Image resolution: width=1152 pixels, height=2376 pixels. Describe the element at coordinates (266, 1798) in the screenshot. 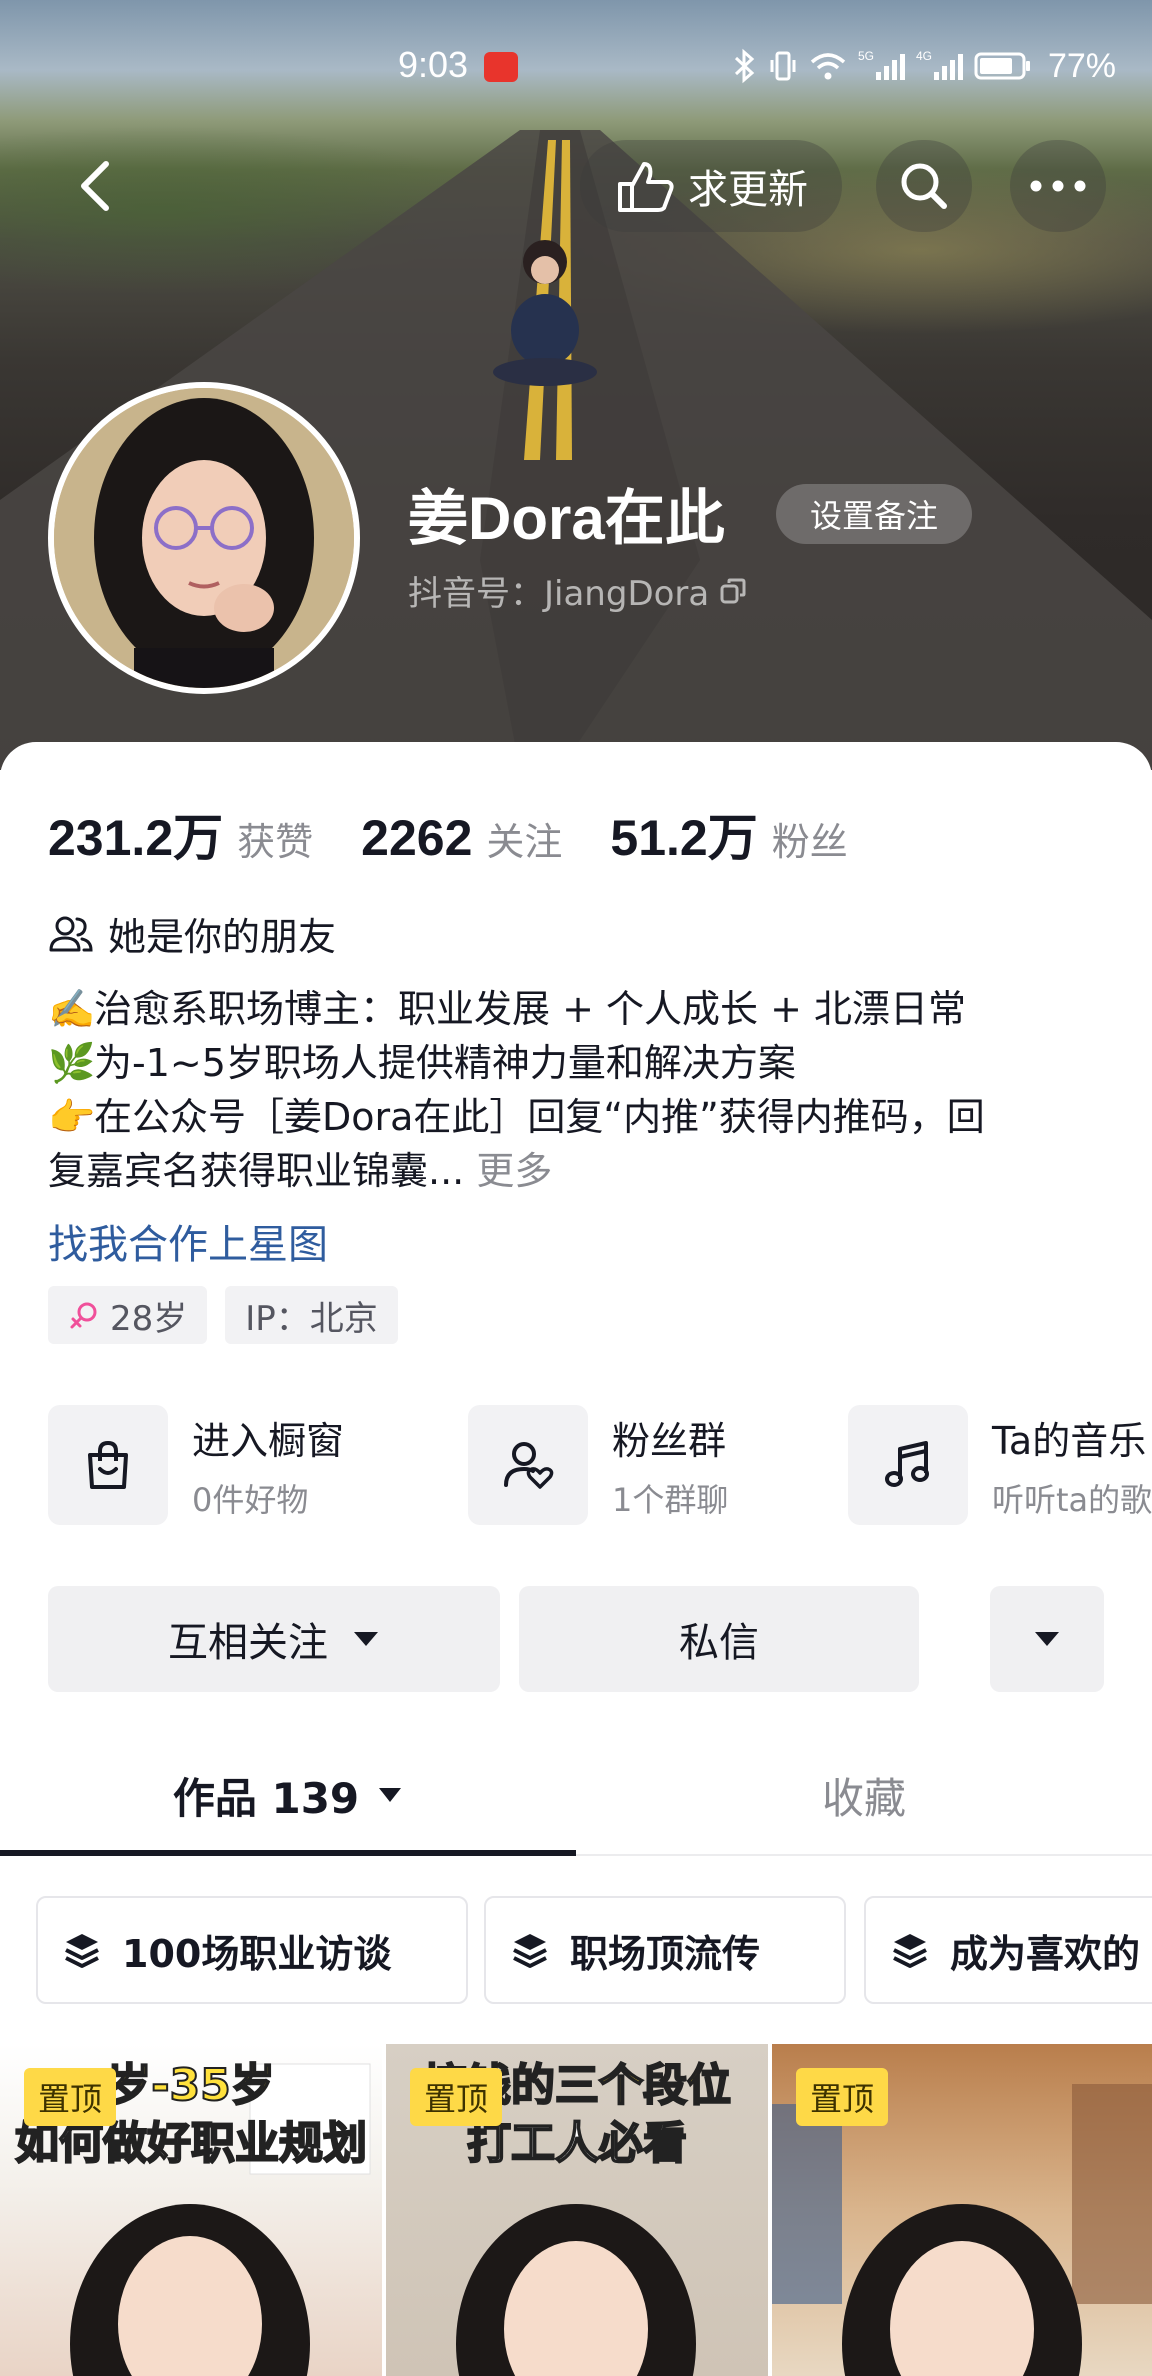

I see `tab-works-label: 作品 139` at that location.